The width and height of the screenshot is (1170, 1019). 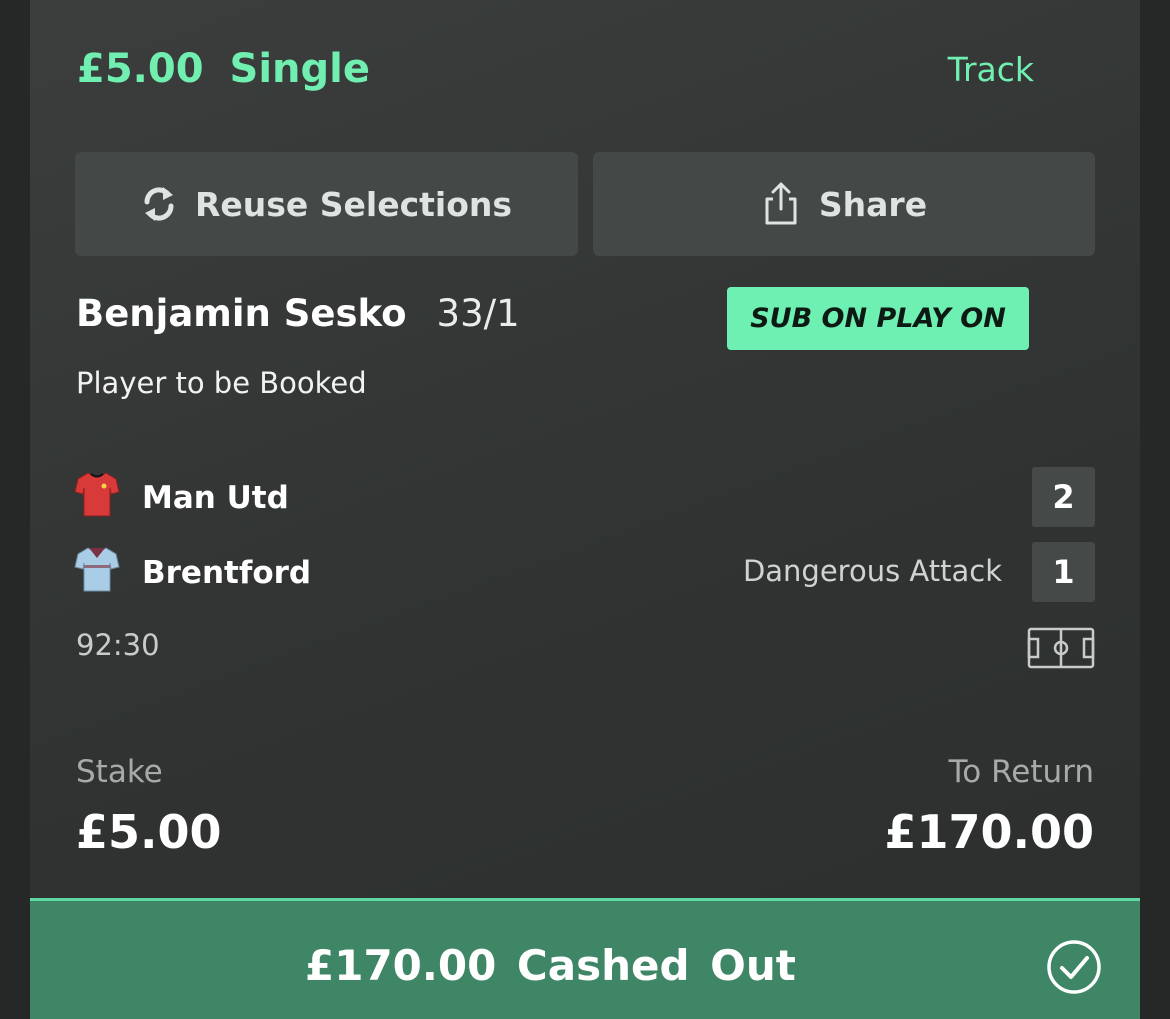 I want to click on share-button: Share, so click(x=844, y=204).